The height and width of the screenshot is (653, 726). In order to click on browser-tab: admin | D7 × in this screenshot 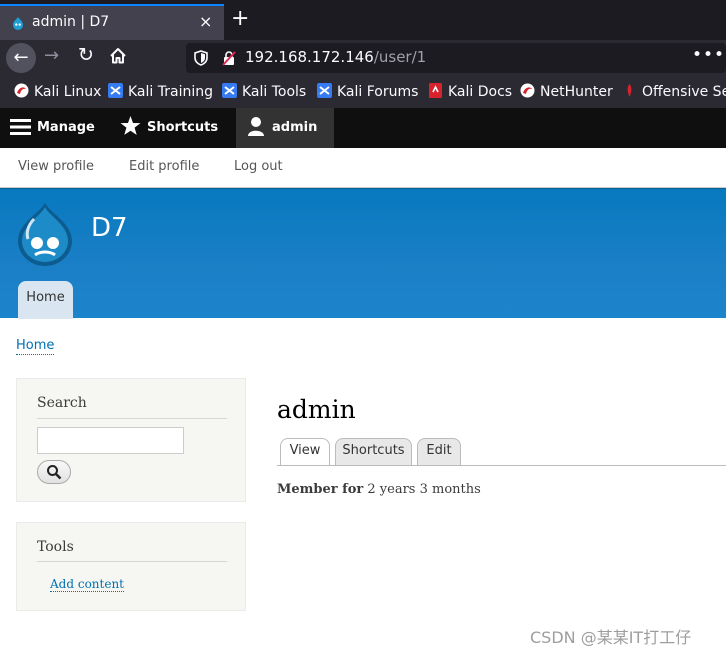, I will do `click(112, 22)`.